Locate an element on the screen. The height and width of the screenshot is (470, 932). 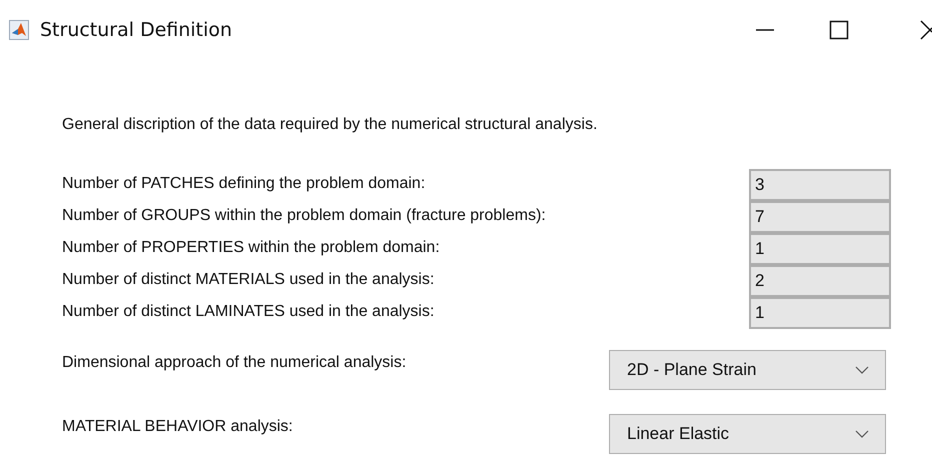
description-text: General discription of the data required by the numerical structural analysis. is located at coordinates (330, 125).